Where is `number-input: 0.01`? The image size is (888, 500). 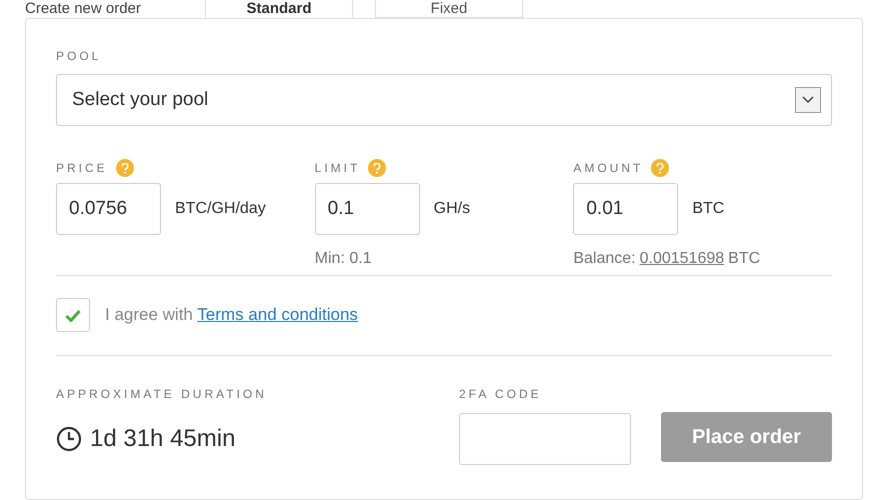
number-input: 0.01 is located at coordinates (625, 209).